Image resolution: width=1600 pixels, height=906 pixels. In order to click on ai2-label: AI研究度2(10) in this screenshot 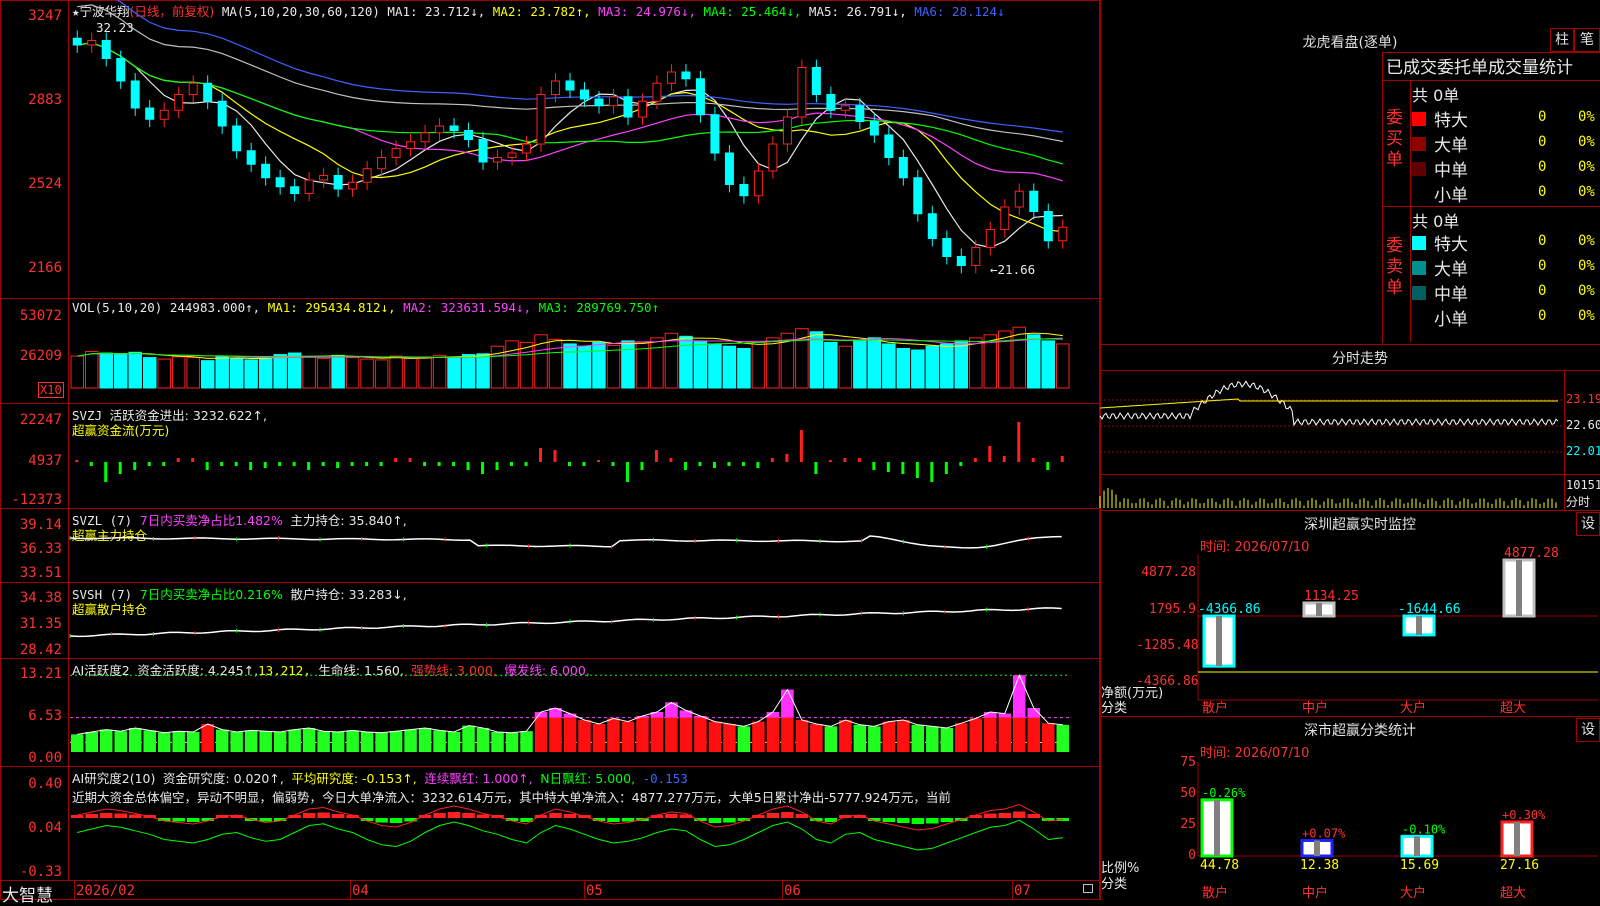, I will do `click(114, 778)`.